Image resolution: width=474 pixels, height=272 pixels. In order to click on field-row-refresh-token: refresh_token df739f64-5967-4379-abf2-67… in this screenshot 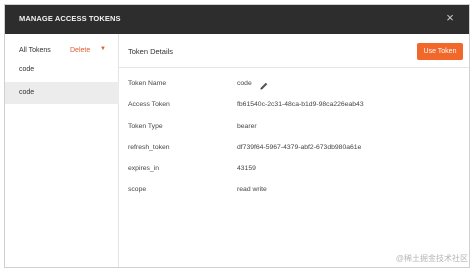, I will do `click(294, 149)`.